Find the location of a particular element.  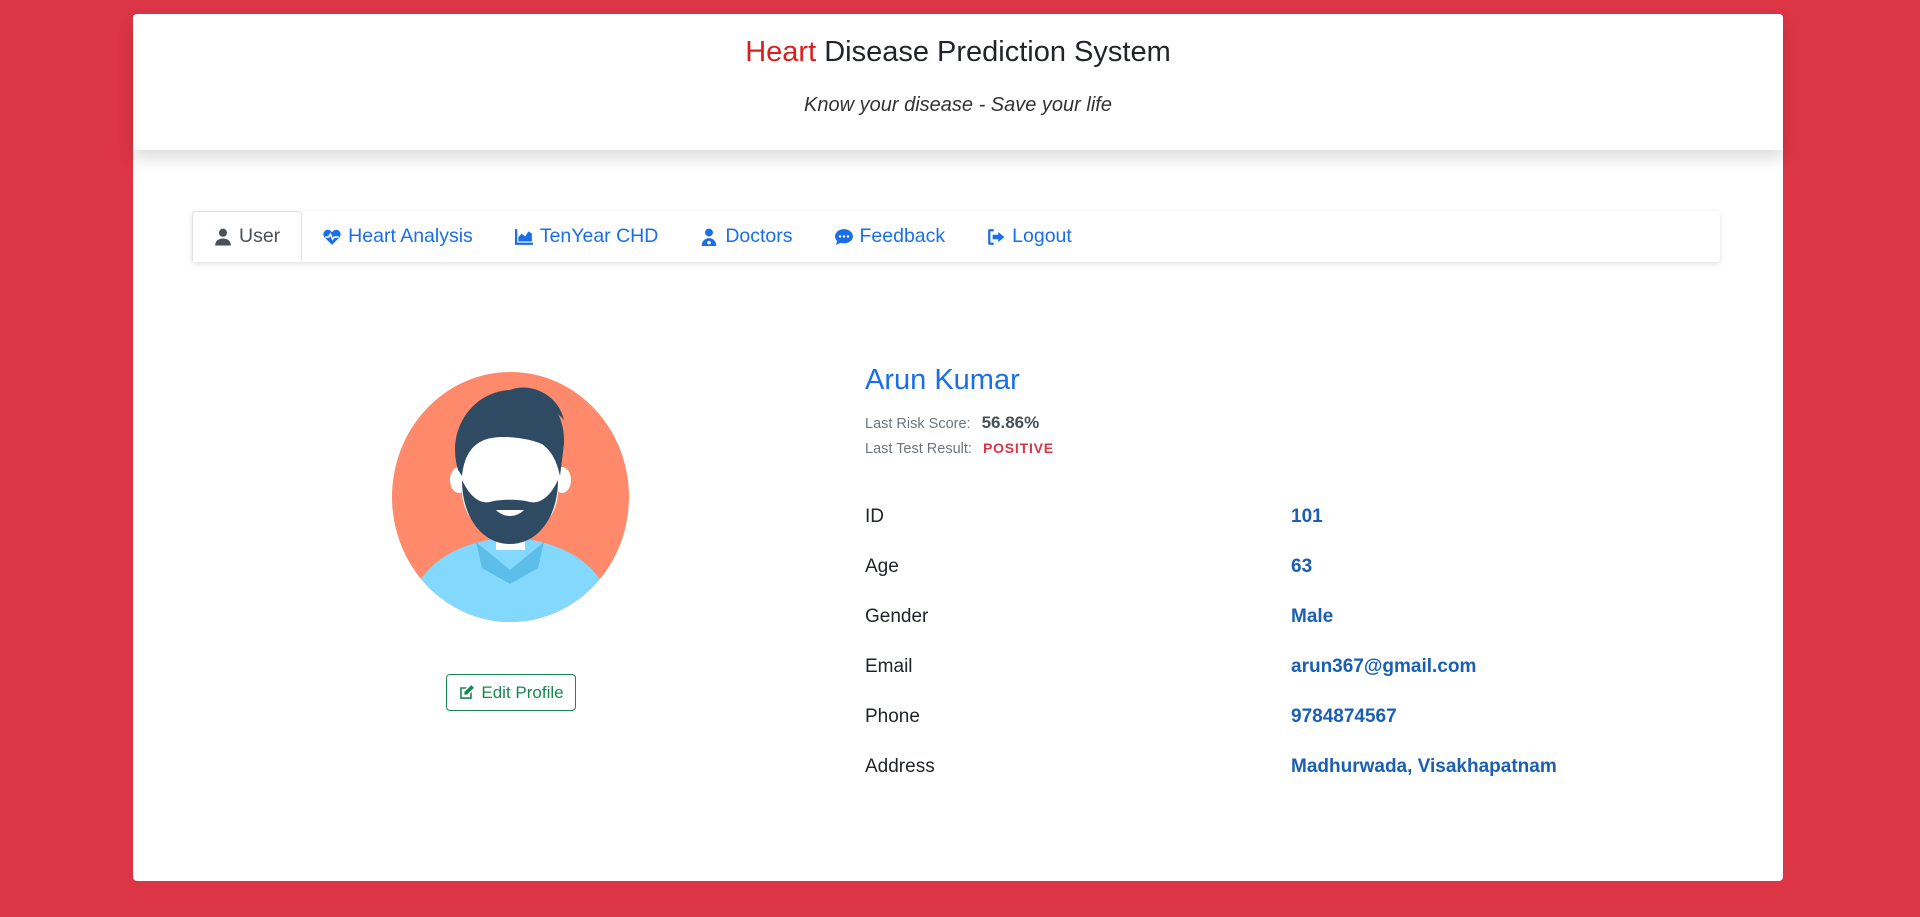

tab-label: Feedback is located at coordinates (902, 236).